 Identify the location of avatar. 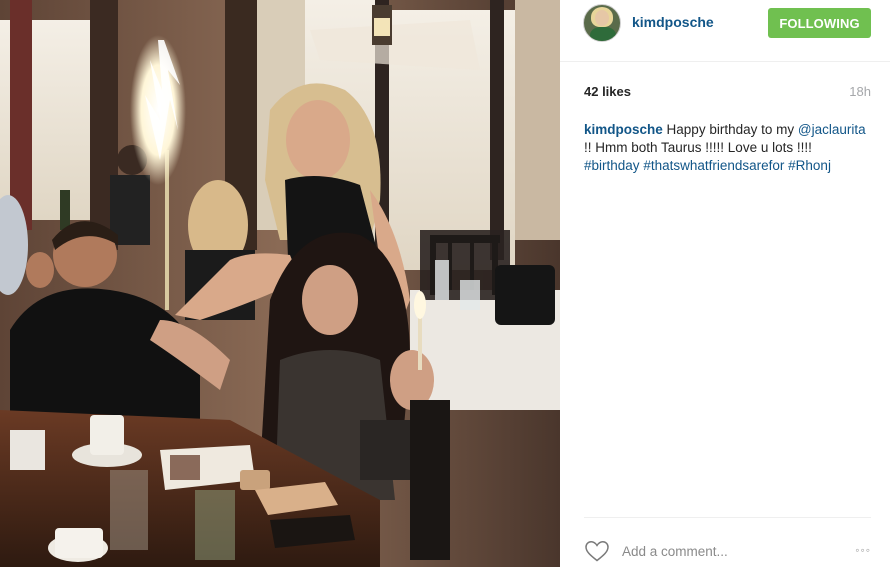
(602, 23).